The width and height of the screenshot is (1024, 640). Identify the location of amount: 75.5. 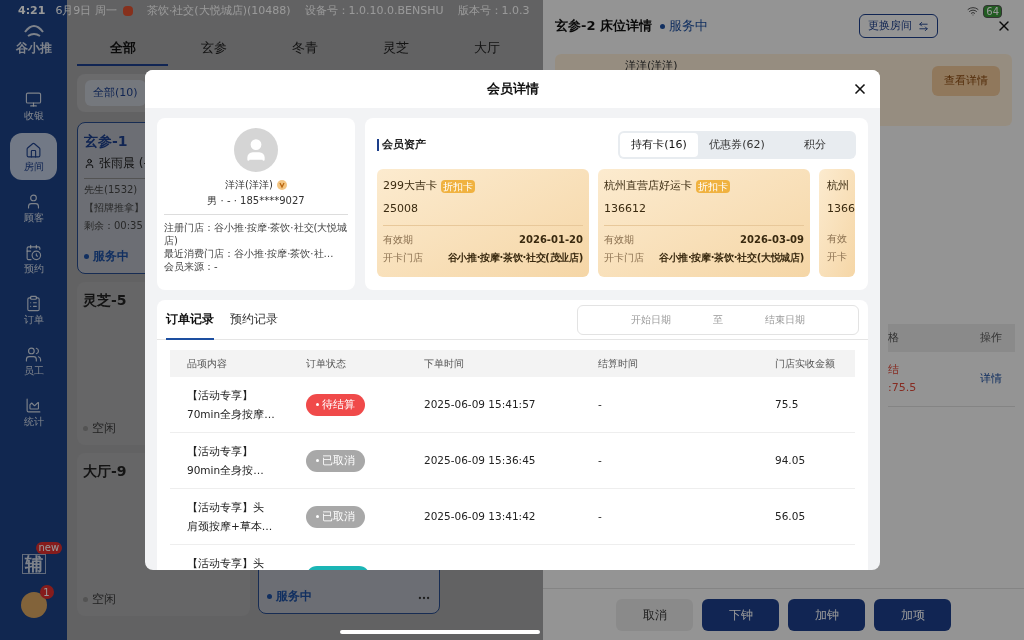
(787, 404).